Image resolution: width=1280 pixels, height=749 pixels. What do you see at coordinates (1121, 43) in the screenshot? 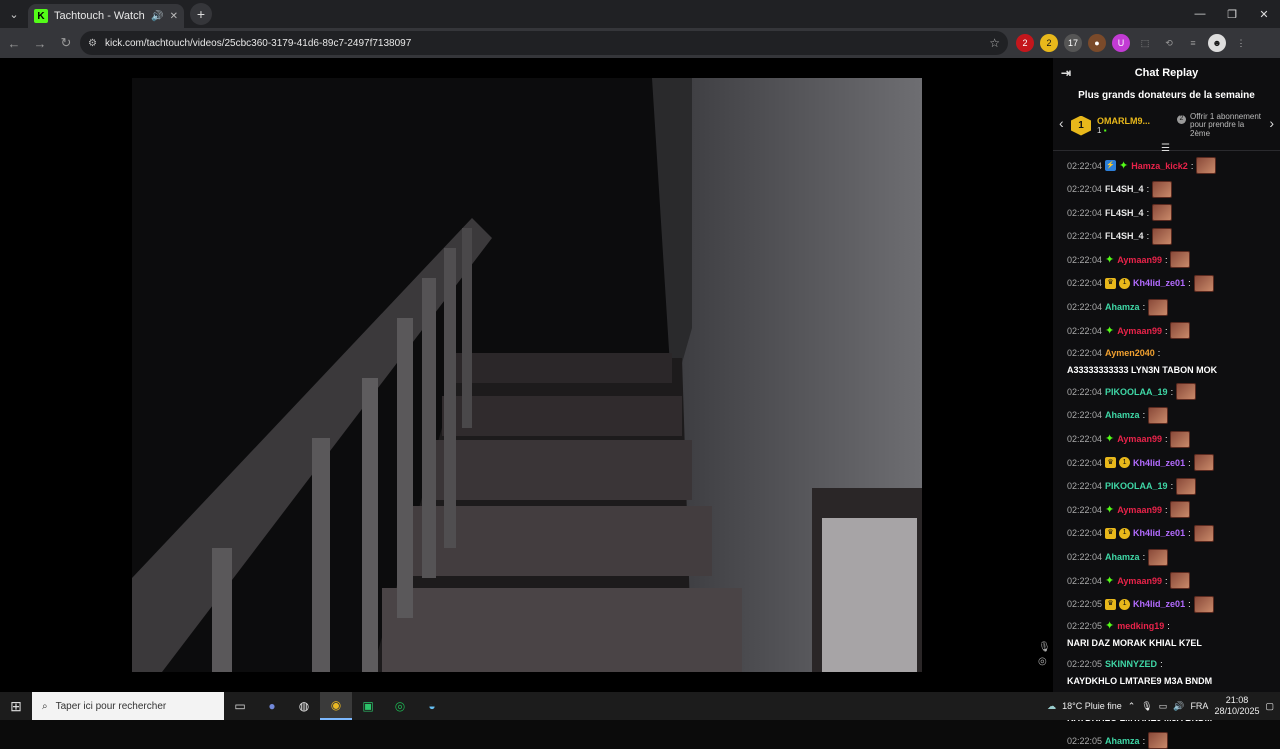
I see `purple-extension-icon: U` at bounding box center [1121, 43].